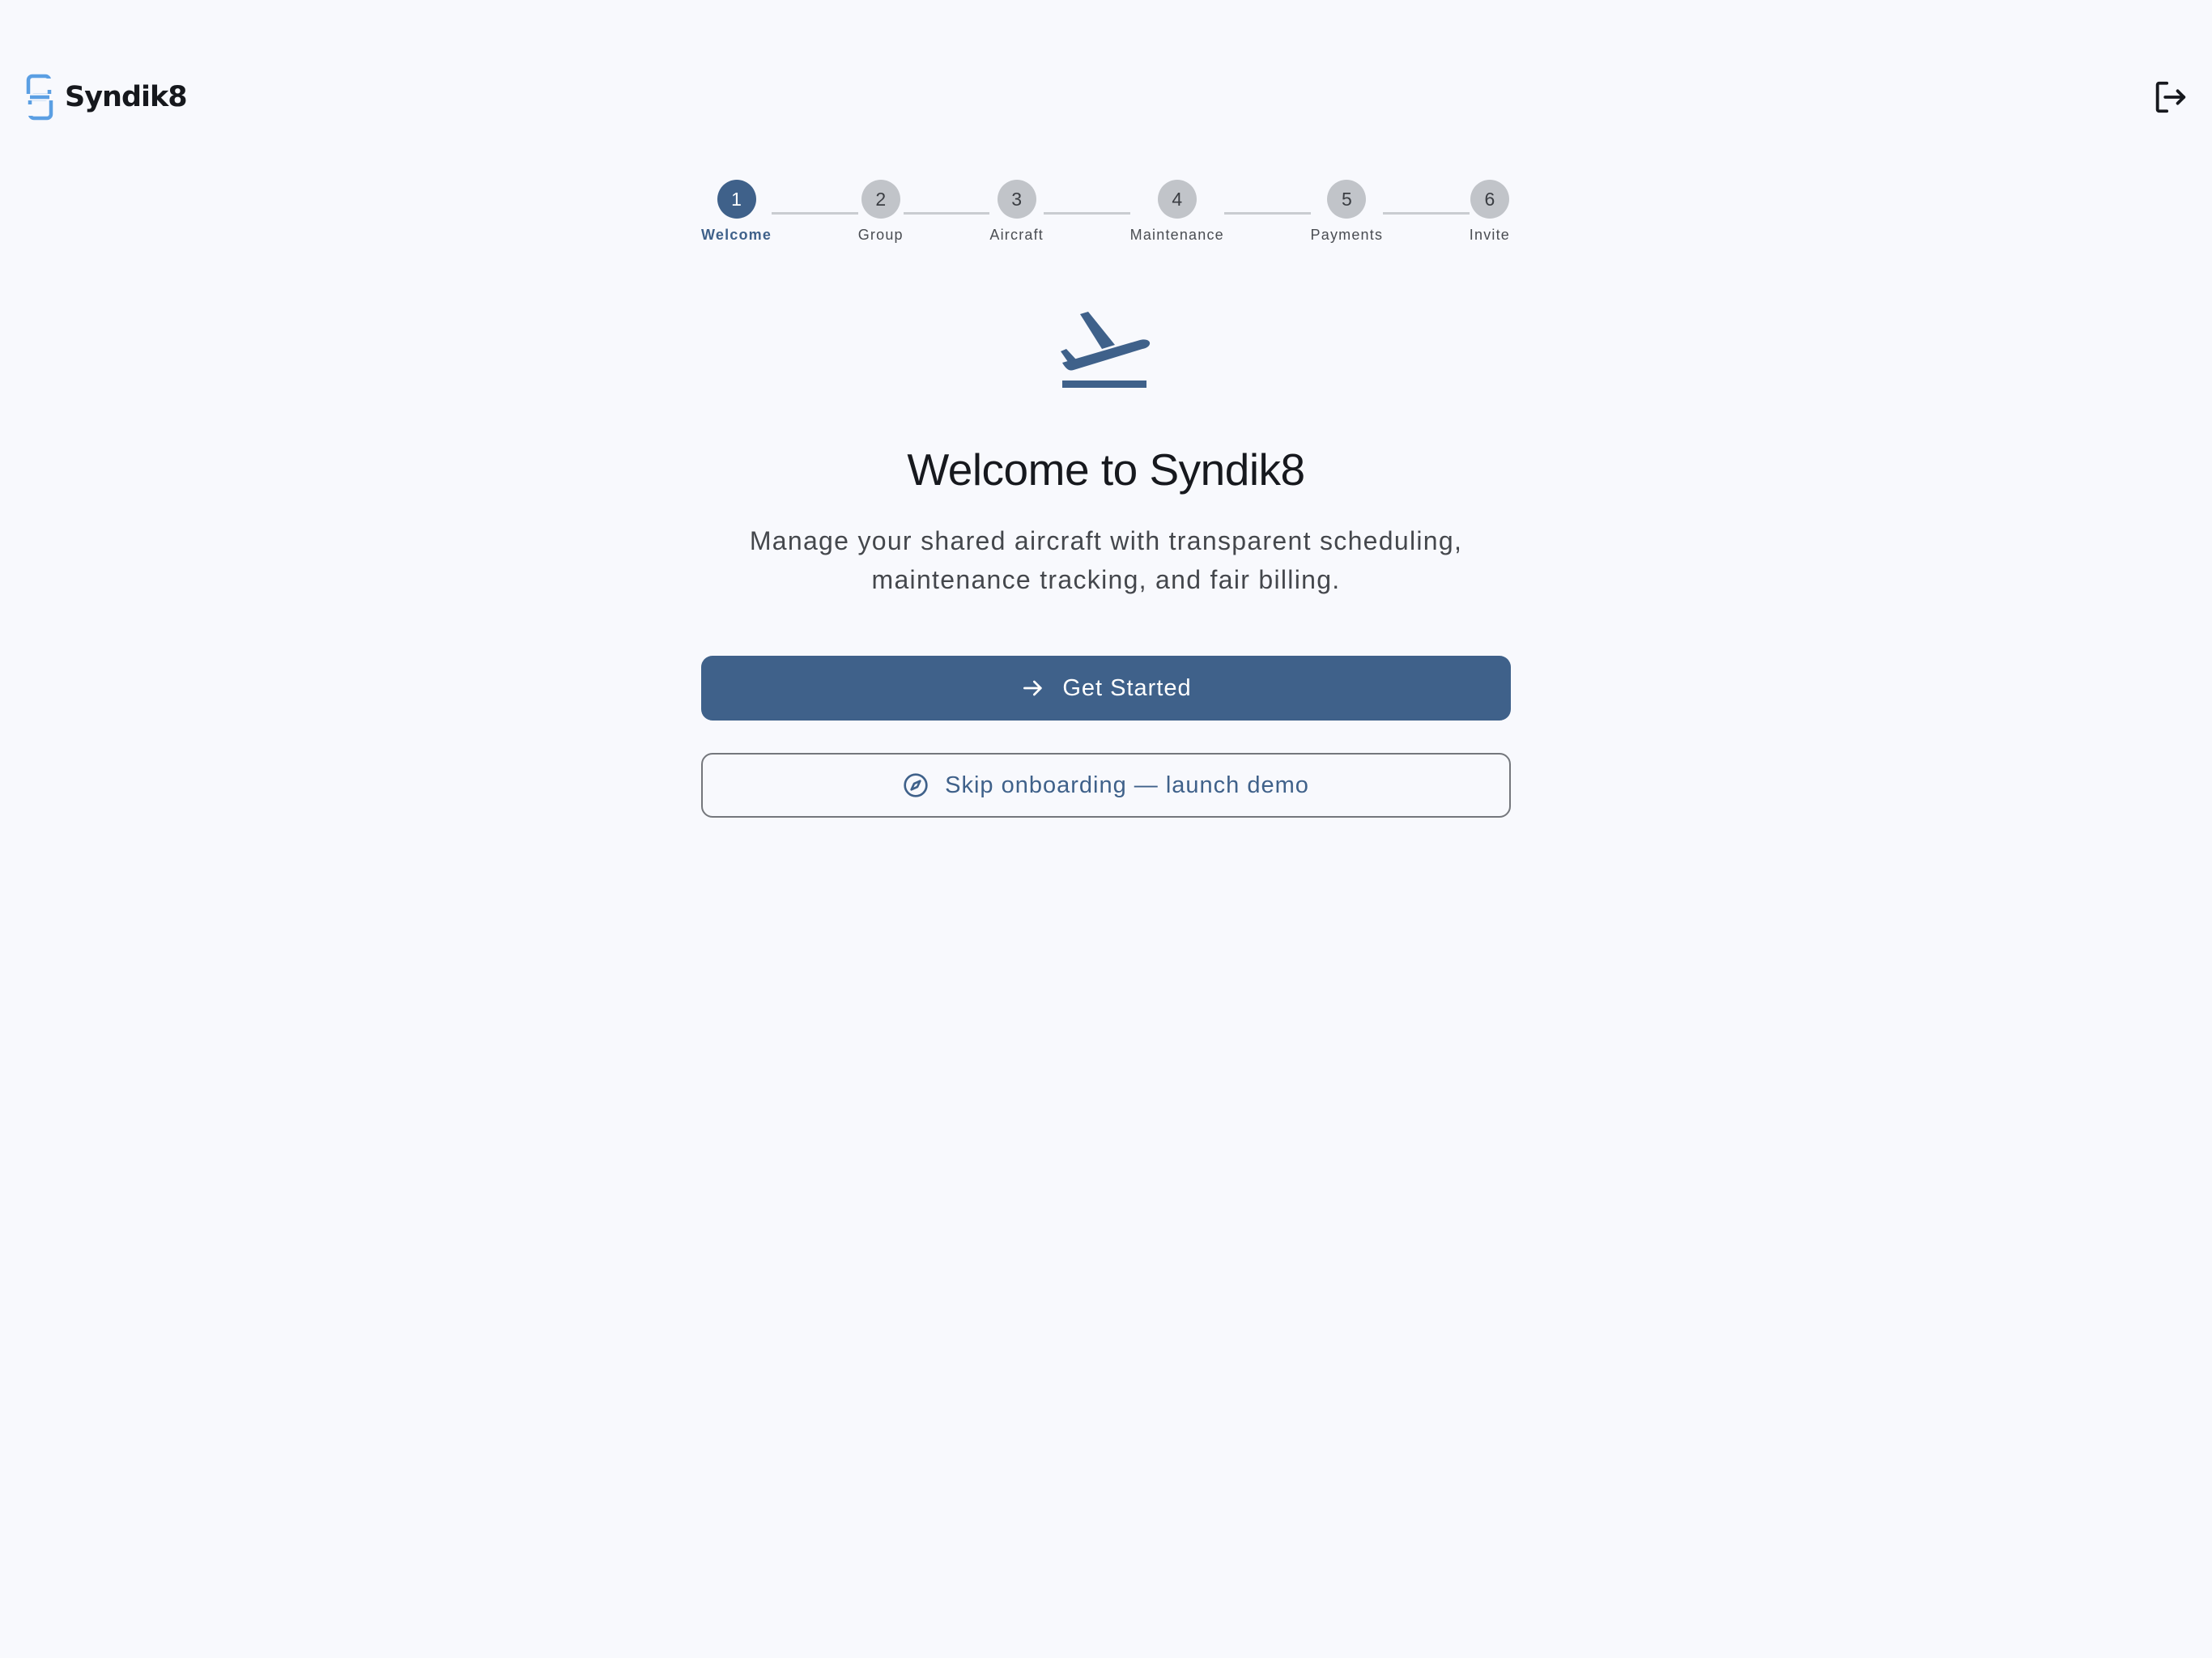 Image resolution: width=2212 pixels, height=1658 pixels. What do you see at coordinates (126, 97) in the screenshot?
I see `brand-name: Syndik8` at bounding box center [126, 97].